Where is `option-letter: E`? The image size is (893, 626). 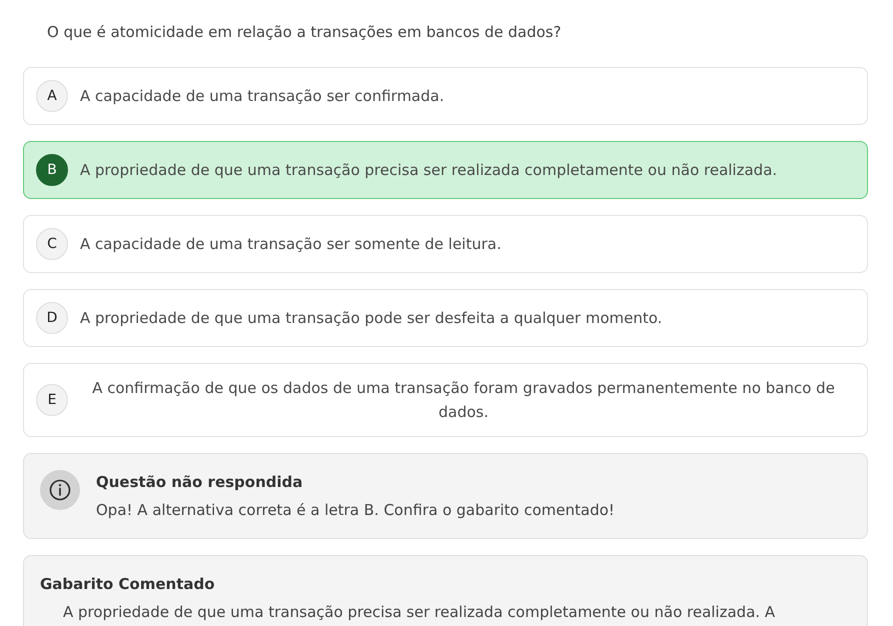
option-letter: E is located at coordinates (52, 400).